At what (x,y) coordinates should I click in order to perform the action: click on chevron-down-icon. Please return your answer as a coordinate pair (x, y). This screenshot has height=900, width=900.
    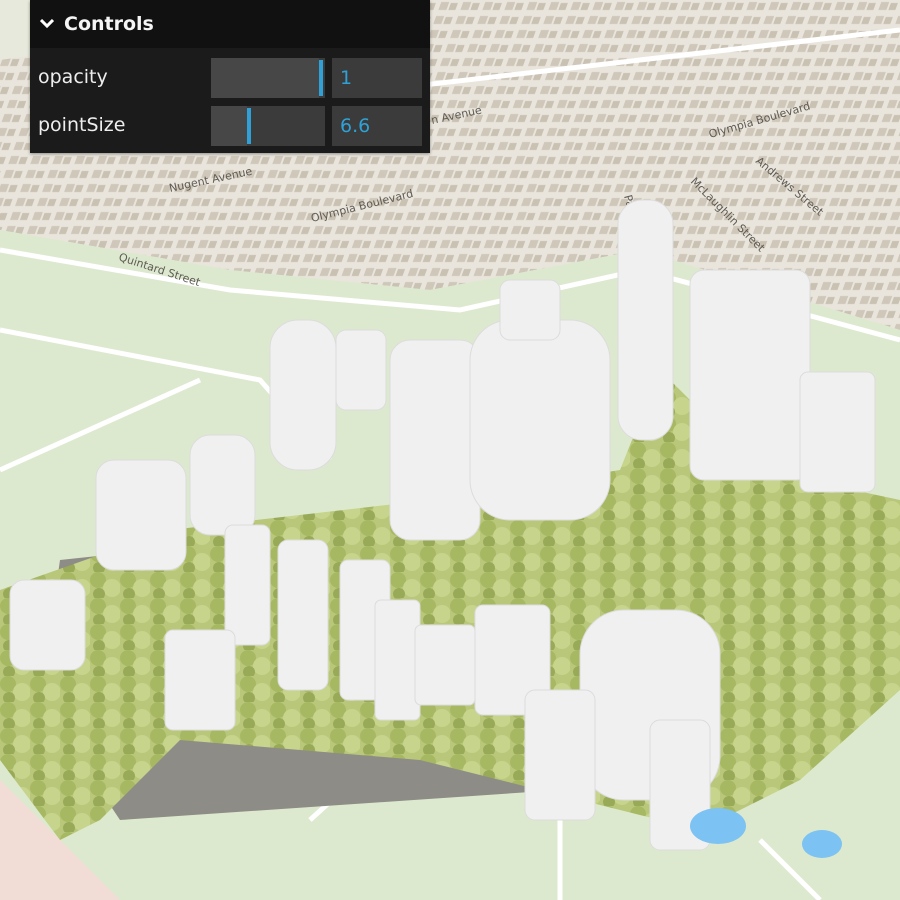
    Looking at the image, I should click on (47, 24).